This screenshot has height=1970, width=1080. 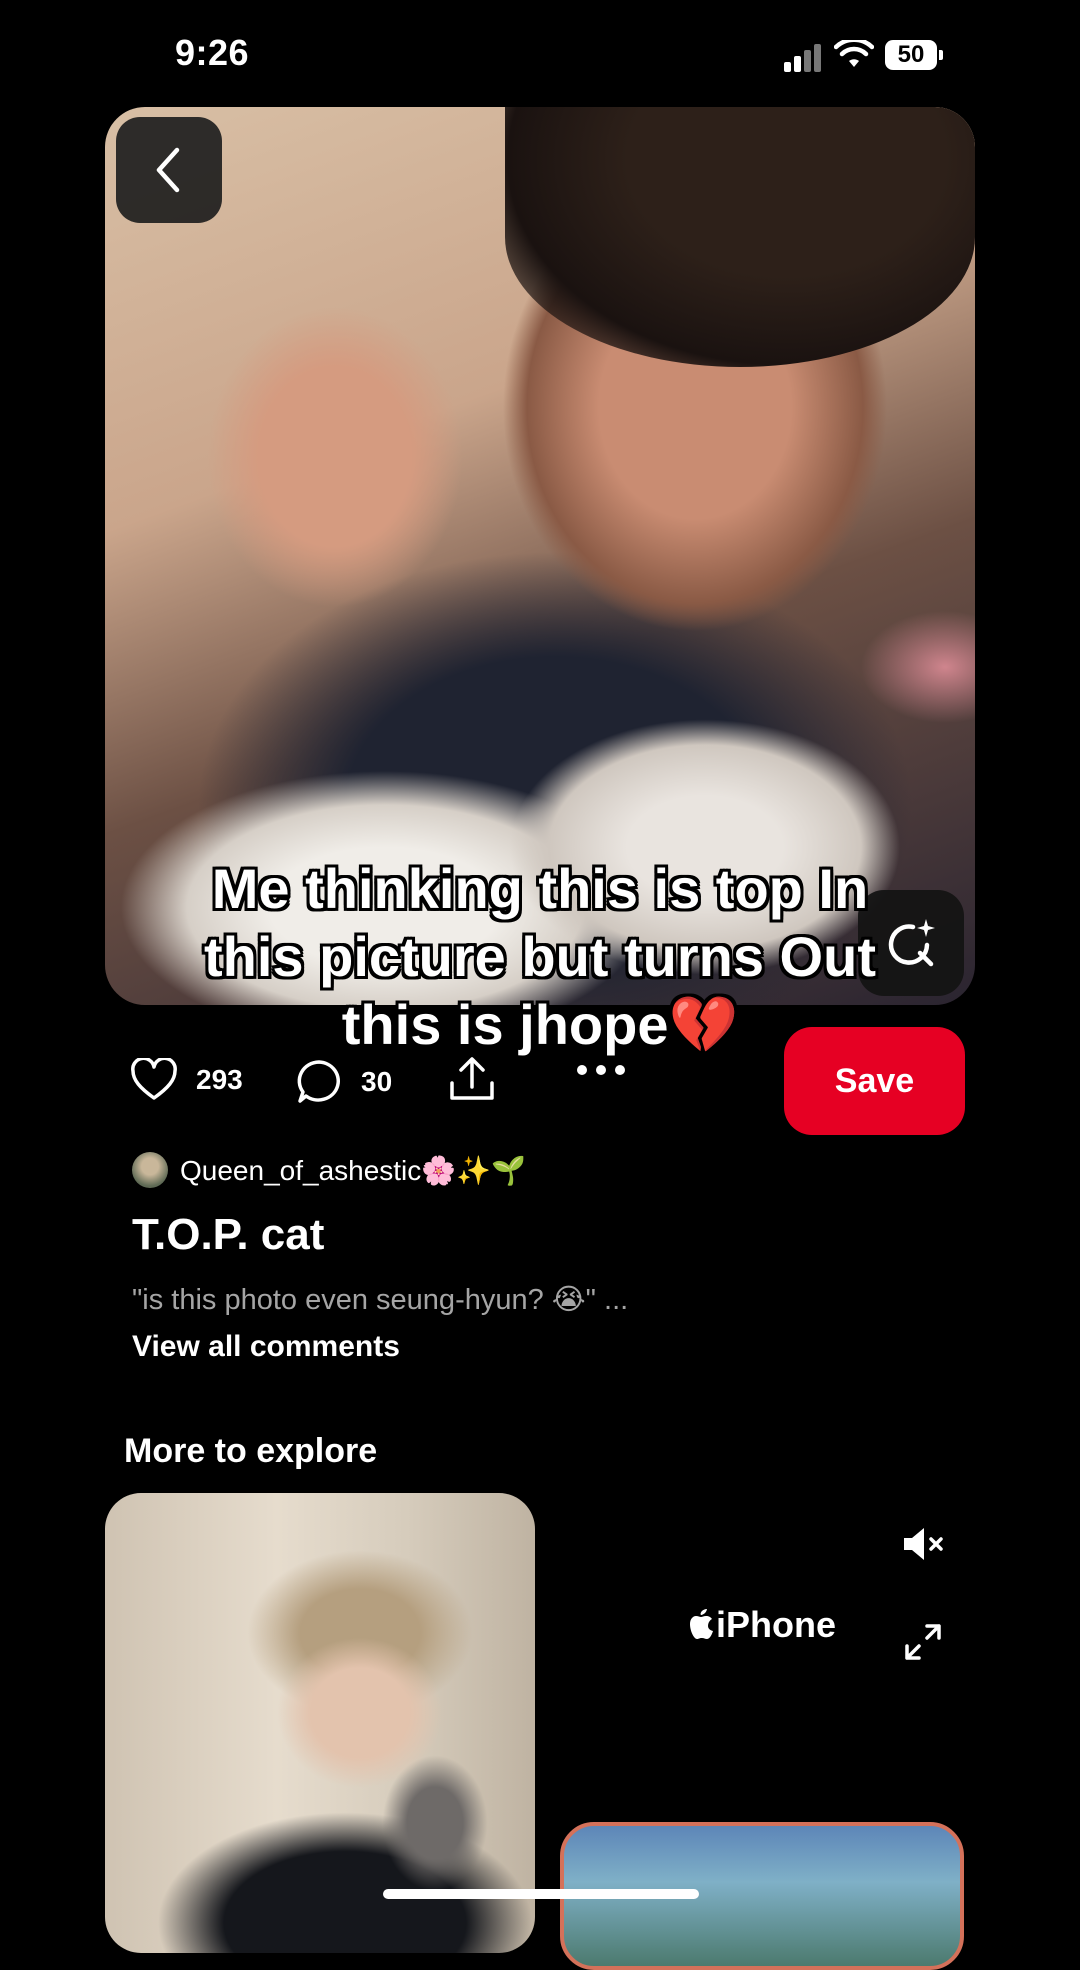 I want to click on save-button: Save, so click(x=874, y=1081).